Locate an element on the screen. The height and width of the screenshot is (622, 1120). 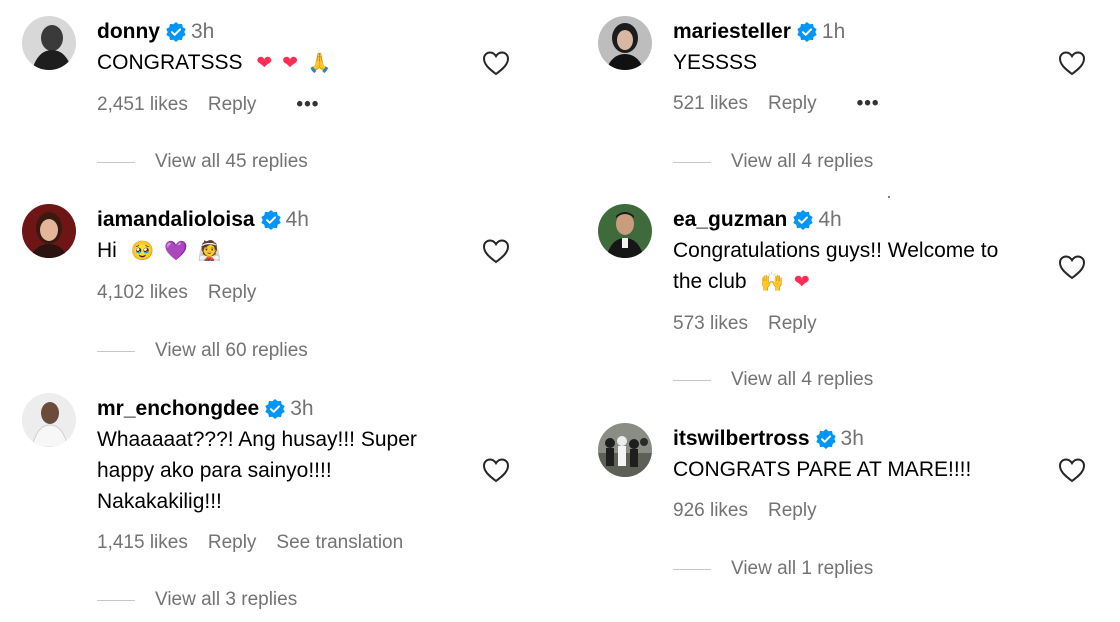
comment-header: mariesteller 1h is located at coordinates (759, 32).